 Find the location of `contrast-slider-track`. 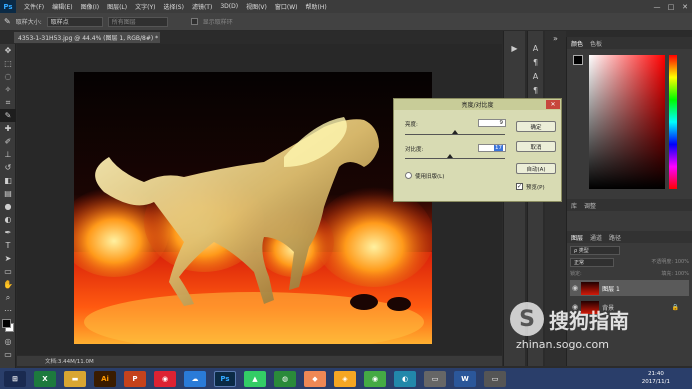

contrast-slider-track is located at coordinates (455, 158).